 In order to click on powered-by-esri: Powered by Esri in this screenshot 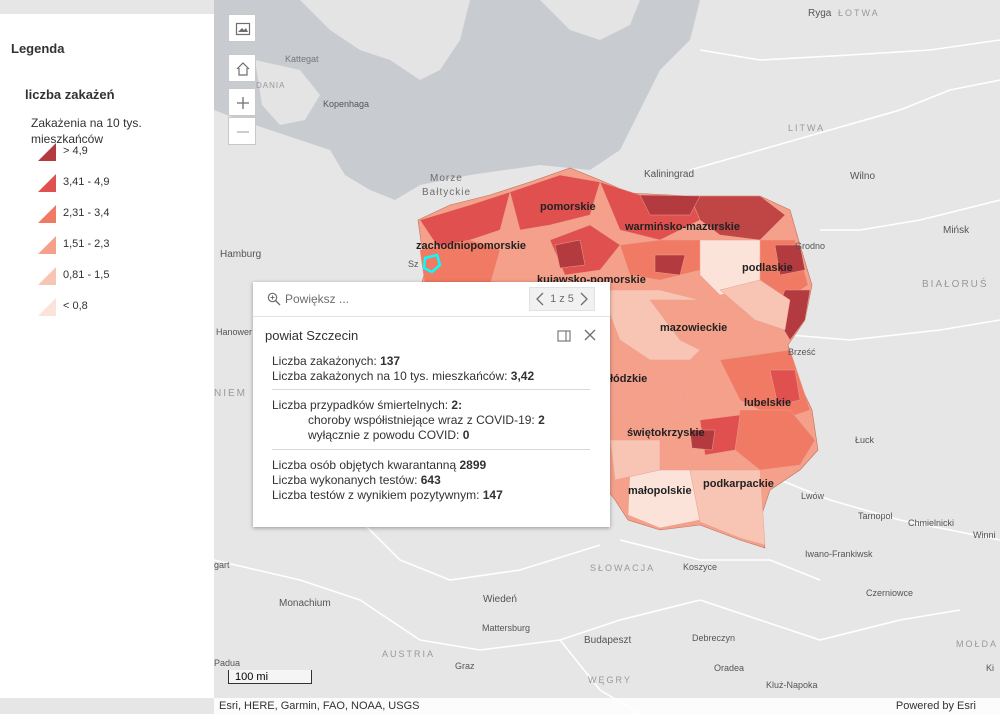, I will do `click(936, 706)`.